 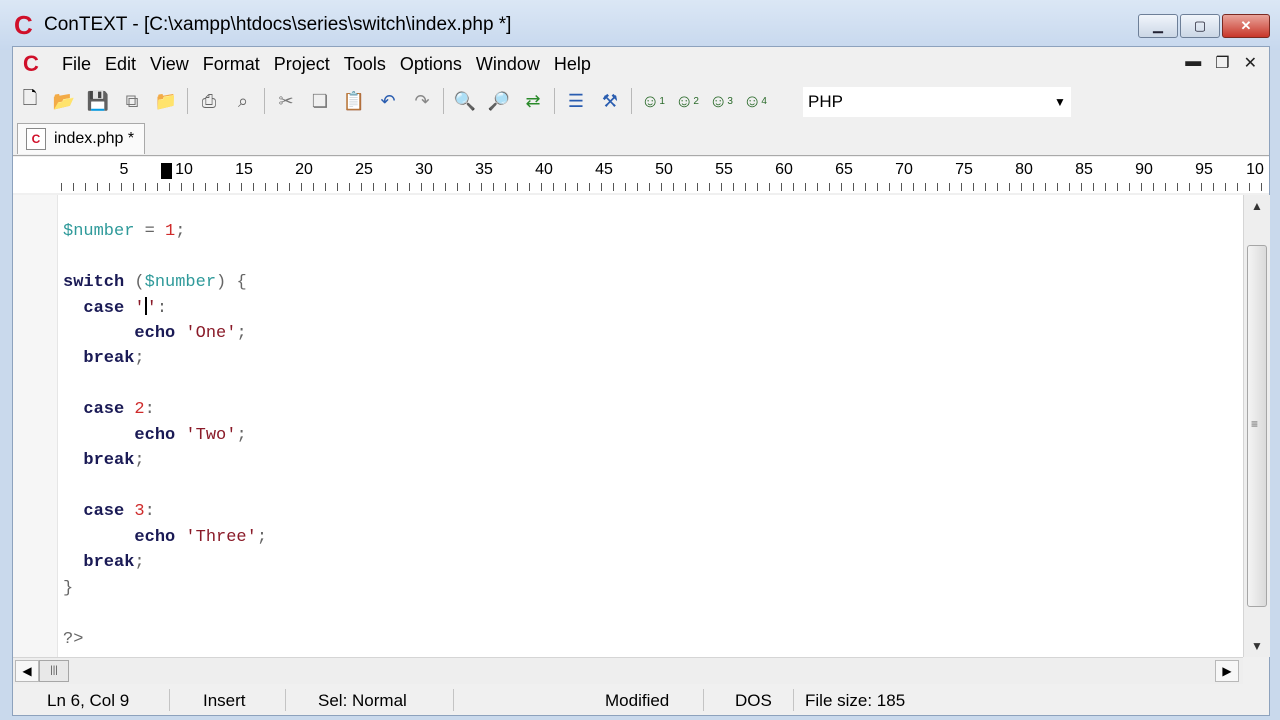 I want to click on ruler-label: 25, so click(x=364, y=169).